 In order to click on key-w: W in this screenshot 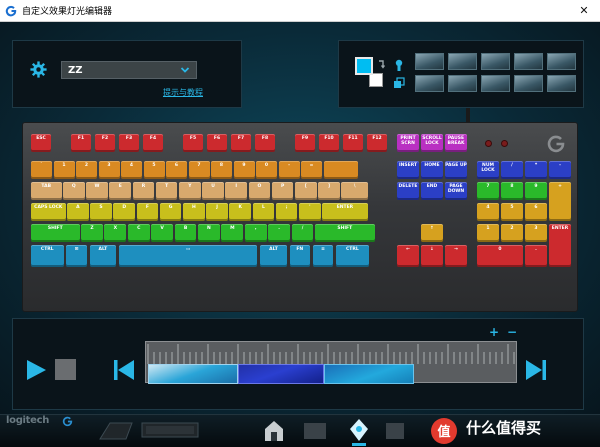, I will do `click(97, 191)`.